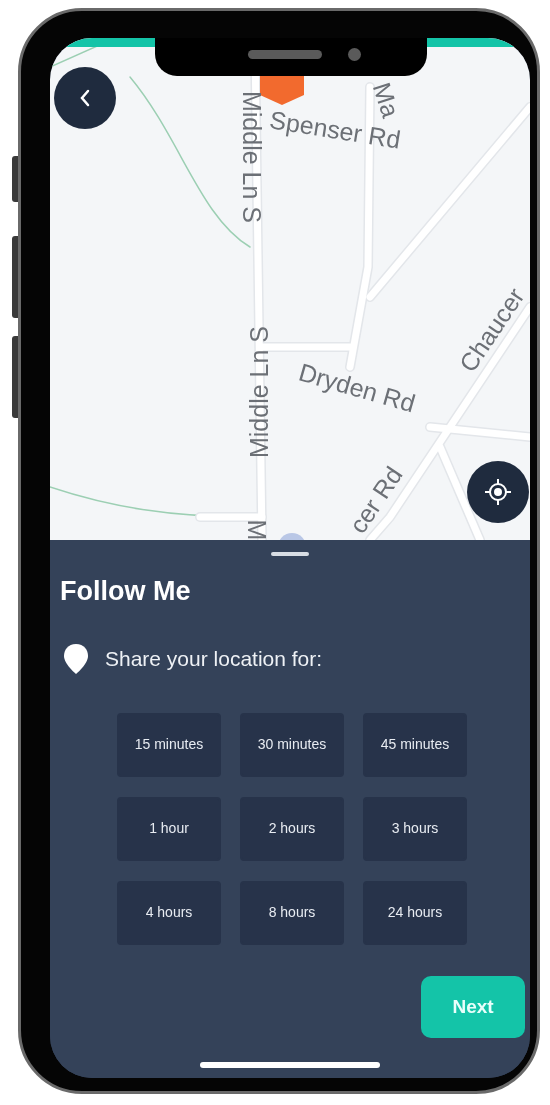 The height and width of the screenshot is (1105, 550). What do you see at coordinates (292, 829) in the screenshot?
I see `duration-option: 2 hours` at bounding box center [292, 829].